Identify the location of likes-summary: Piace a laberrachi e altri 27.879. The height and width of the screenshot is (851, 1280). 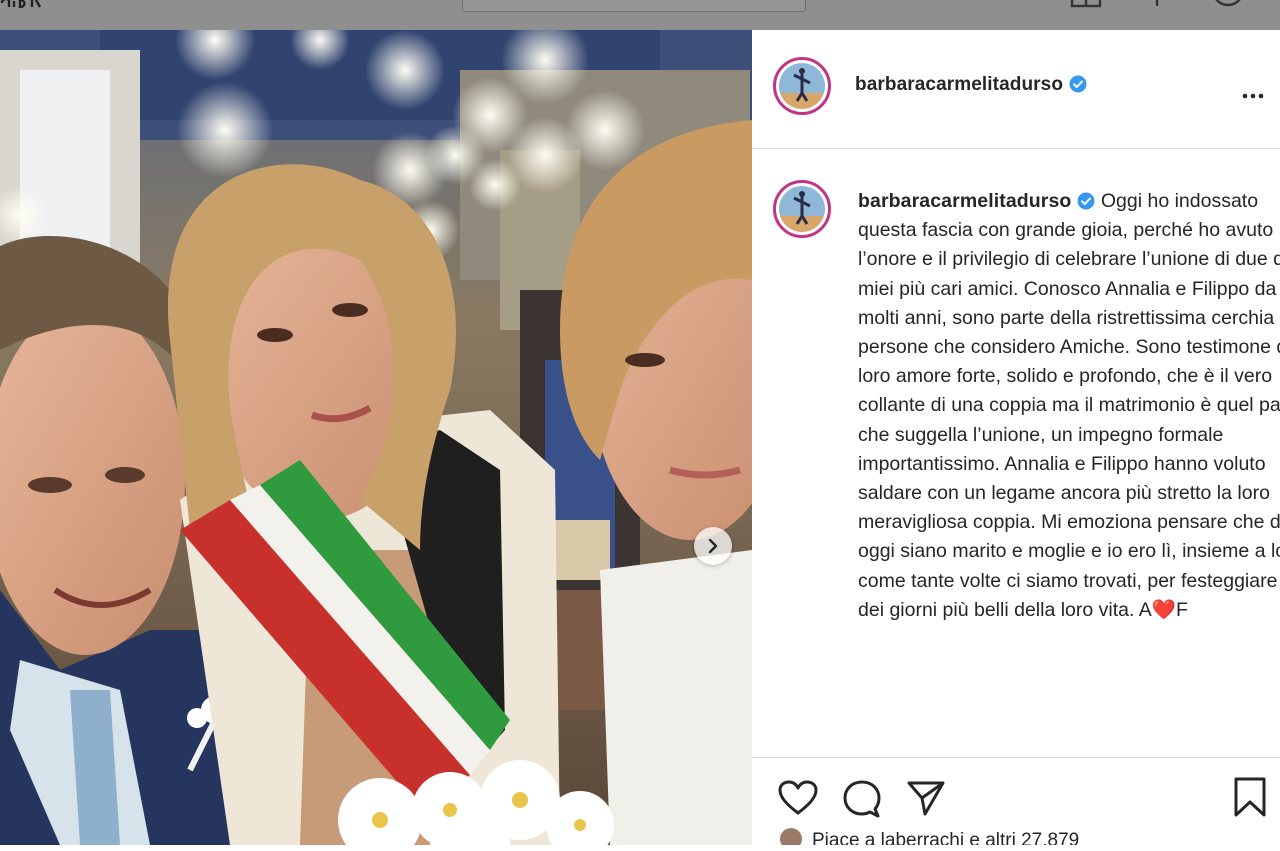
(929, 836).